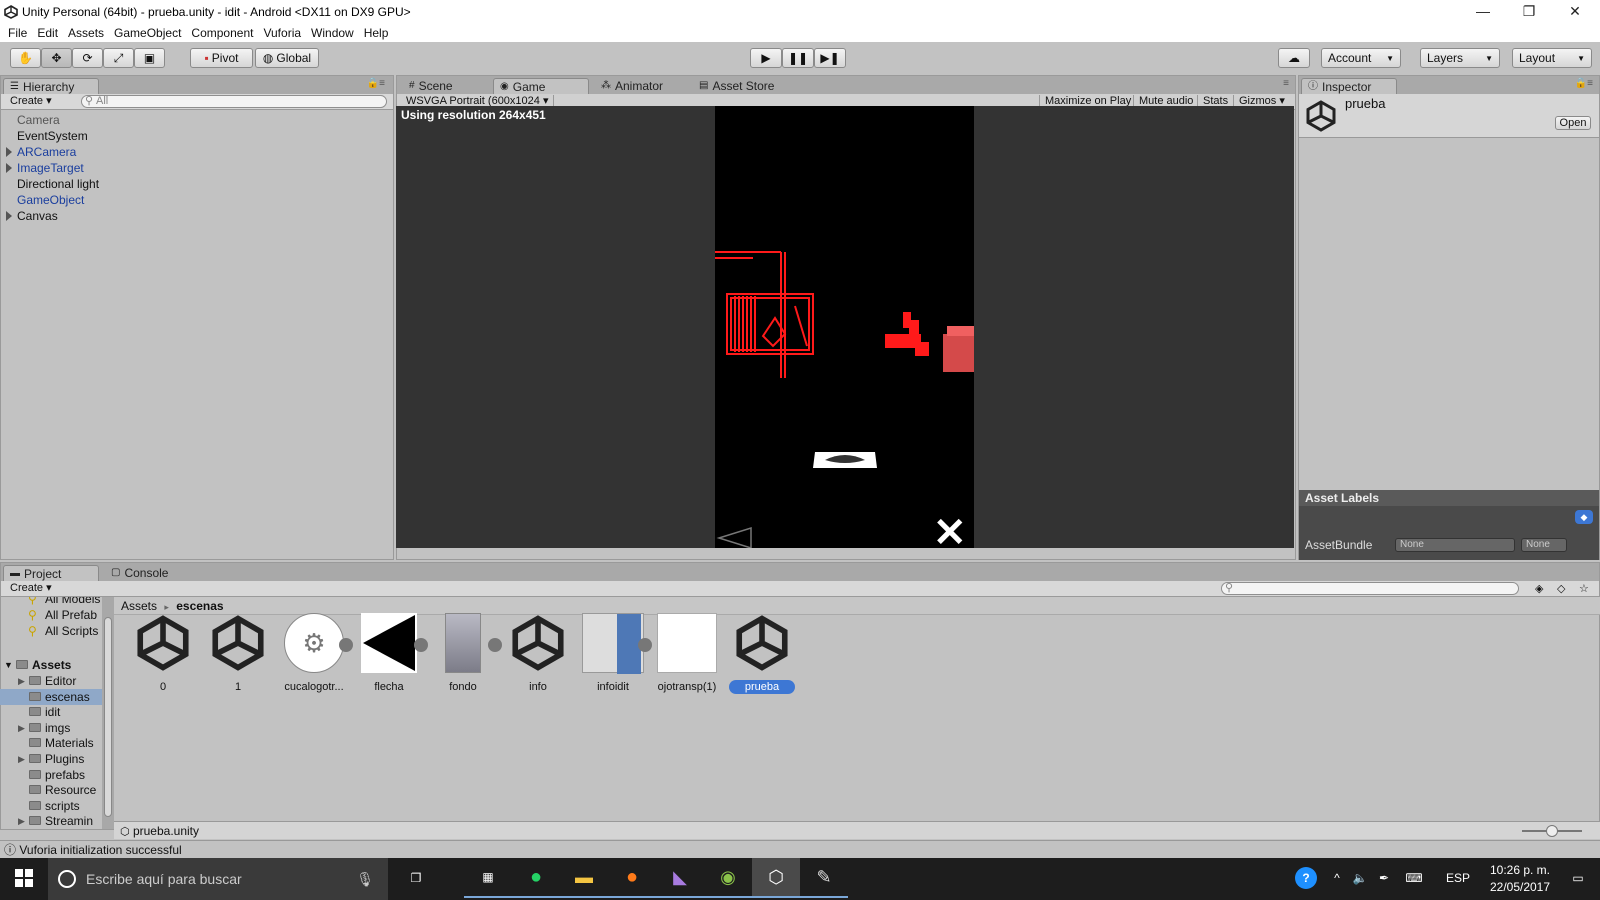 This screenshot has height=900, width=1600. Describe the element at coordinates (51, 696) in the screenshot. I see `folder-item: escenas` at that location.